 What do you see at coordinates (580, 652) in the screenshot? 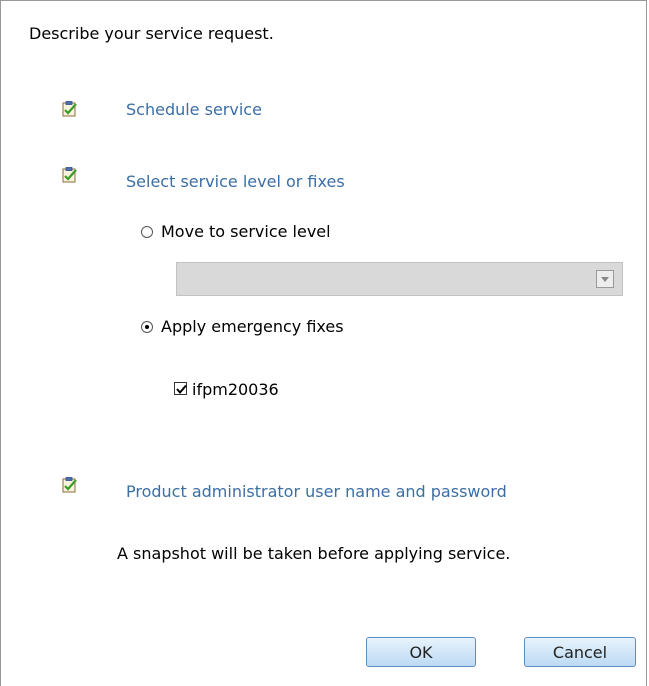
I see `cancel-button: Cancel` at bounding box center [580, 652].